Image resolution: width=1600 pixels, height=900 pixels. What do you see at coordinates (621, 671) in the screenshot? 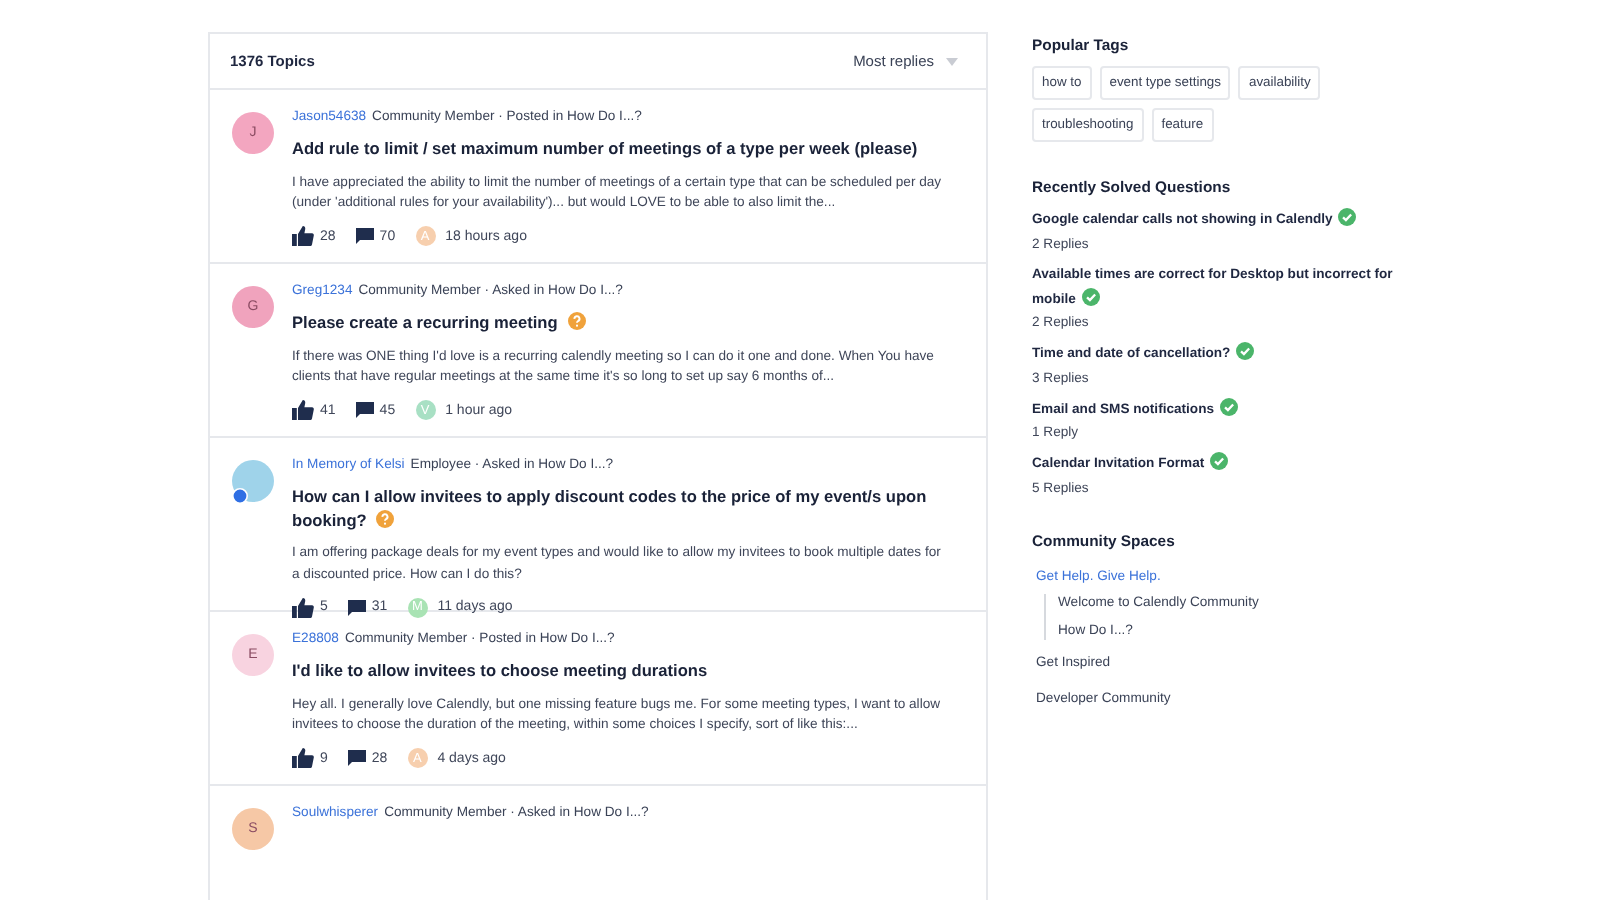
I see `topic-title: I'd like to allow invitees to choose meeting durations` at bounding box center [621, 671].